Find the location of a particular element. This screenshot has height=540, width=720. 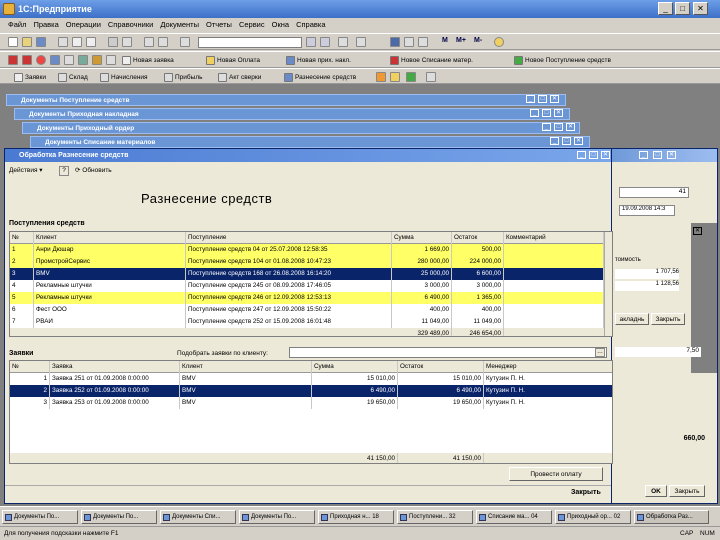

orange-icon is located at coordinates (381, 77).